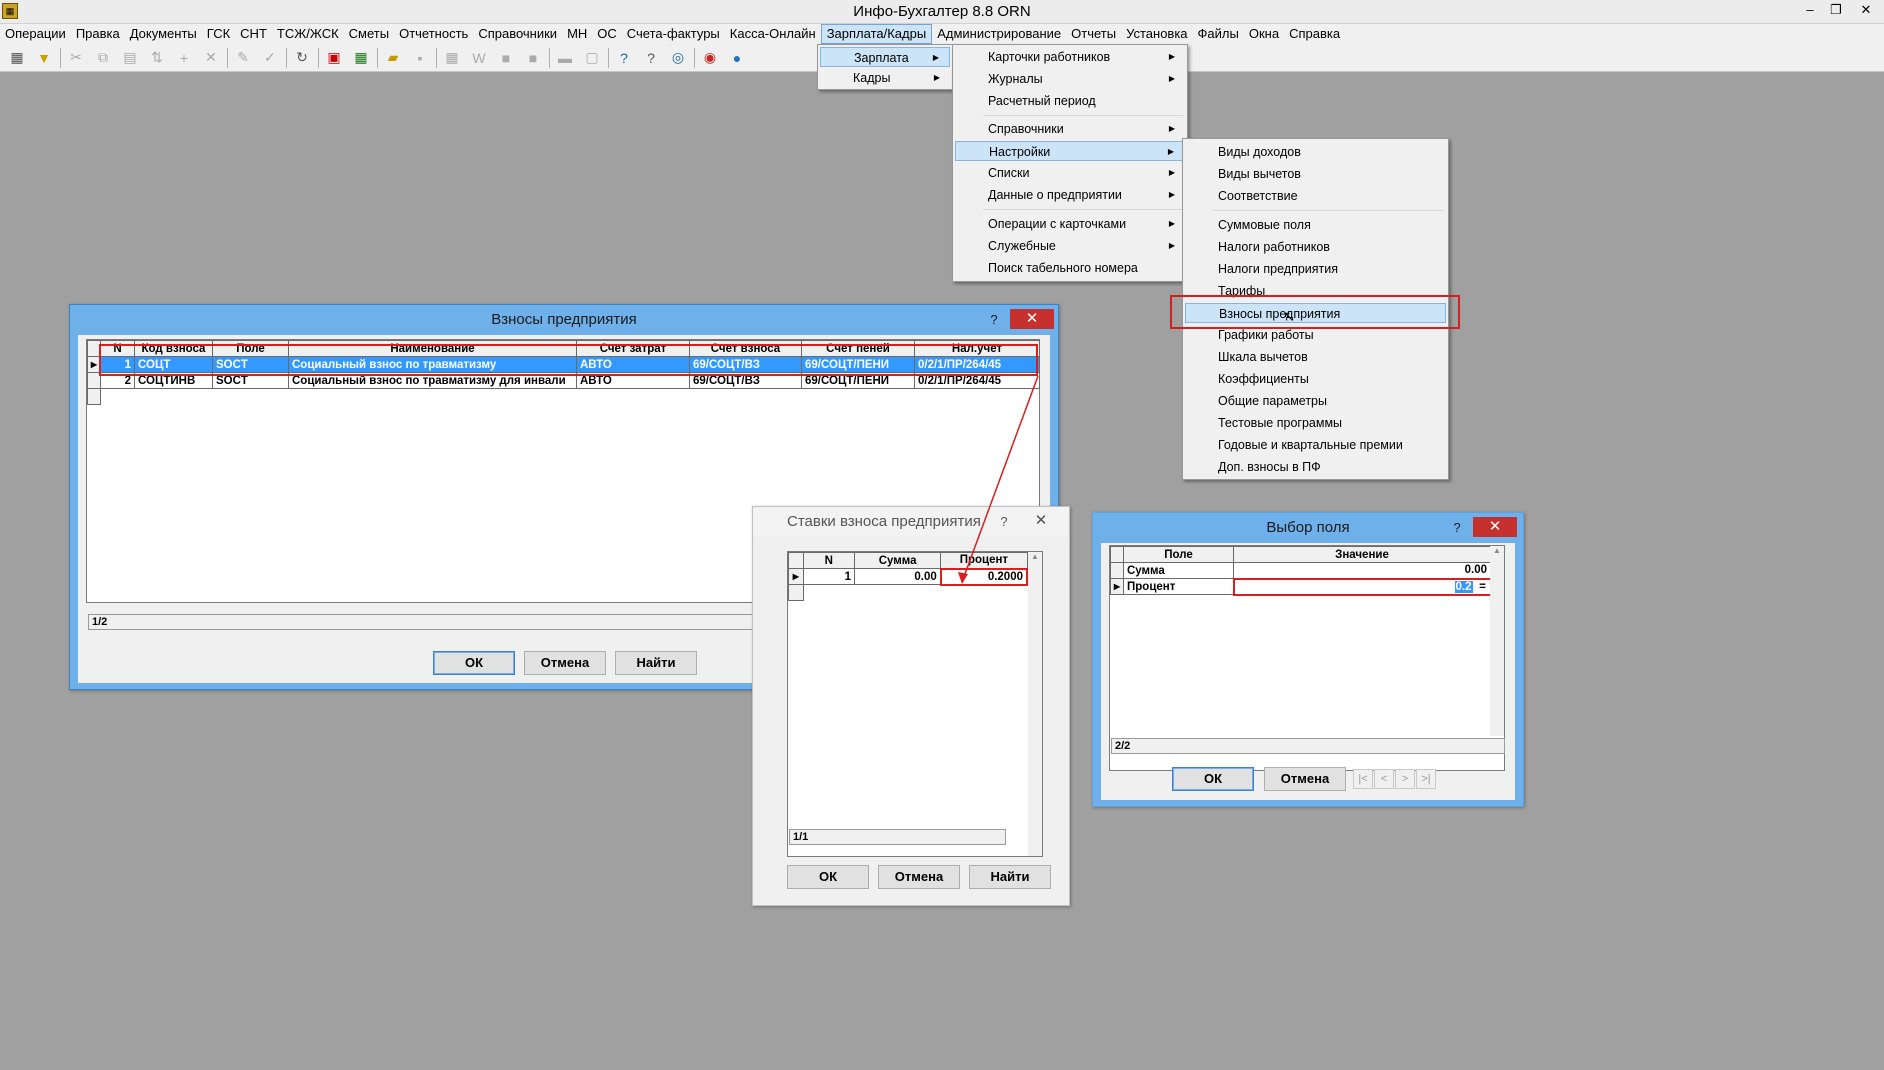 This screenshot has height=1070, width=1884. What do you see at coordinates (1070, 173) in the screenshot?
I see `menu-item-spiski: Списки ▶` at bounding box center [1070, 173].